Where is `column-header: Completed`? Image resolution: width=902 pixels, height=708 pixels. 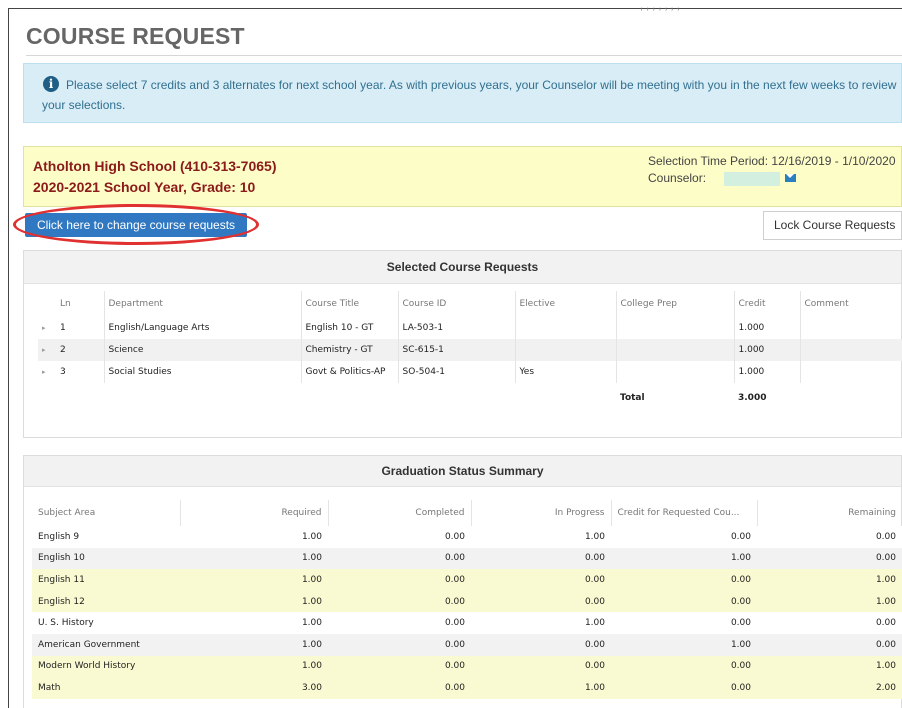 column-header: Completed is located at coordinates (399, 513).